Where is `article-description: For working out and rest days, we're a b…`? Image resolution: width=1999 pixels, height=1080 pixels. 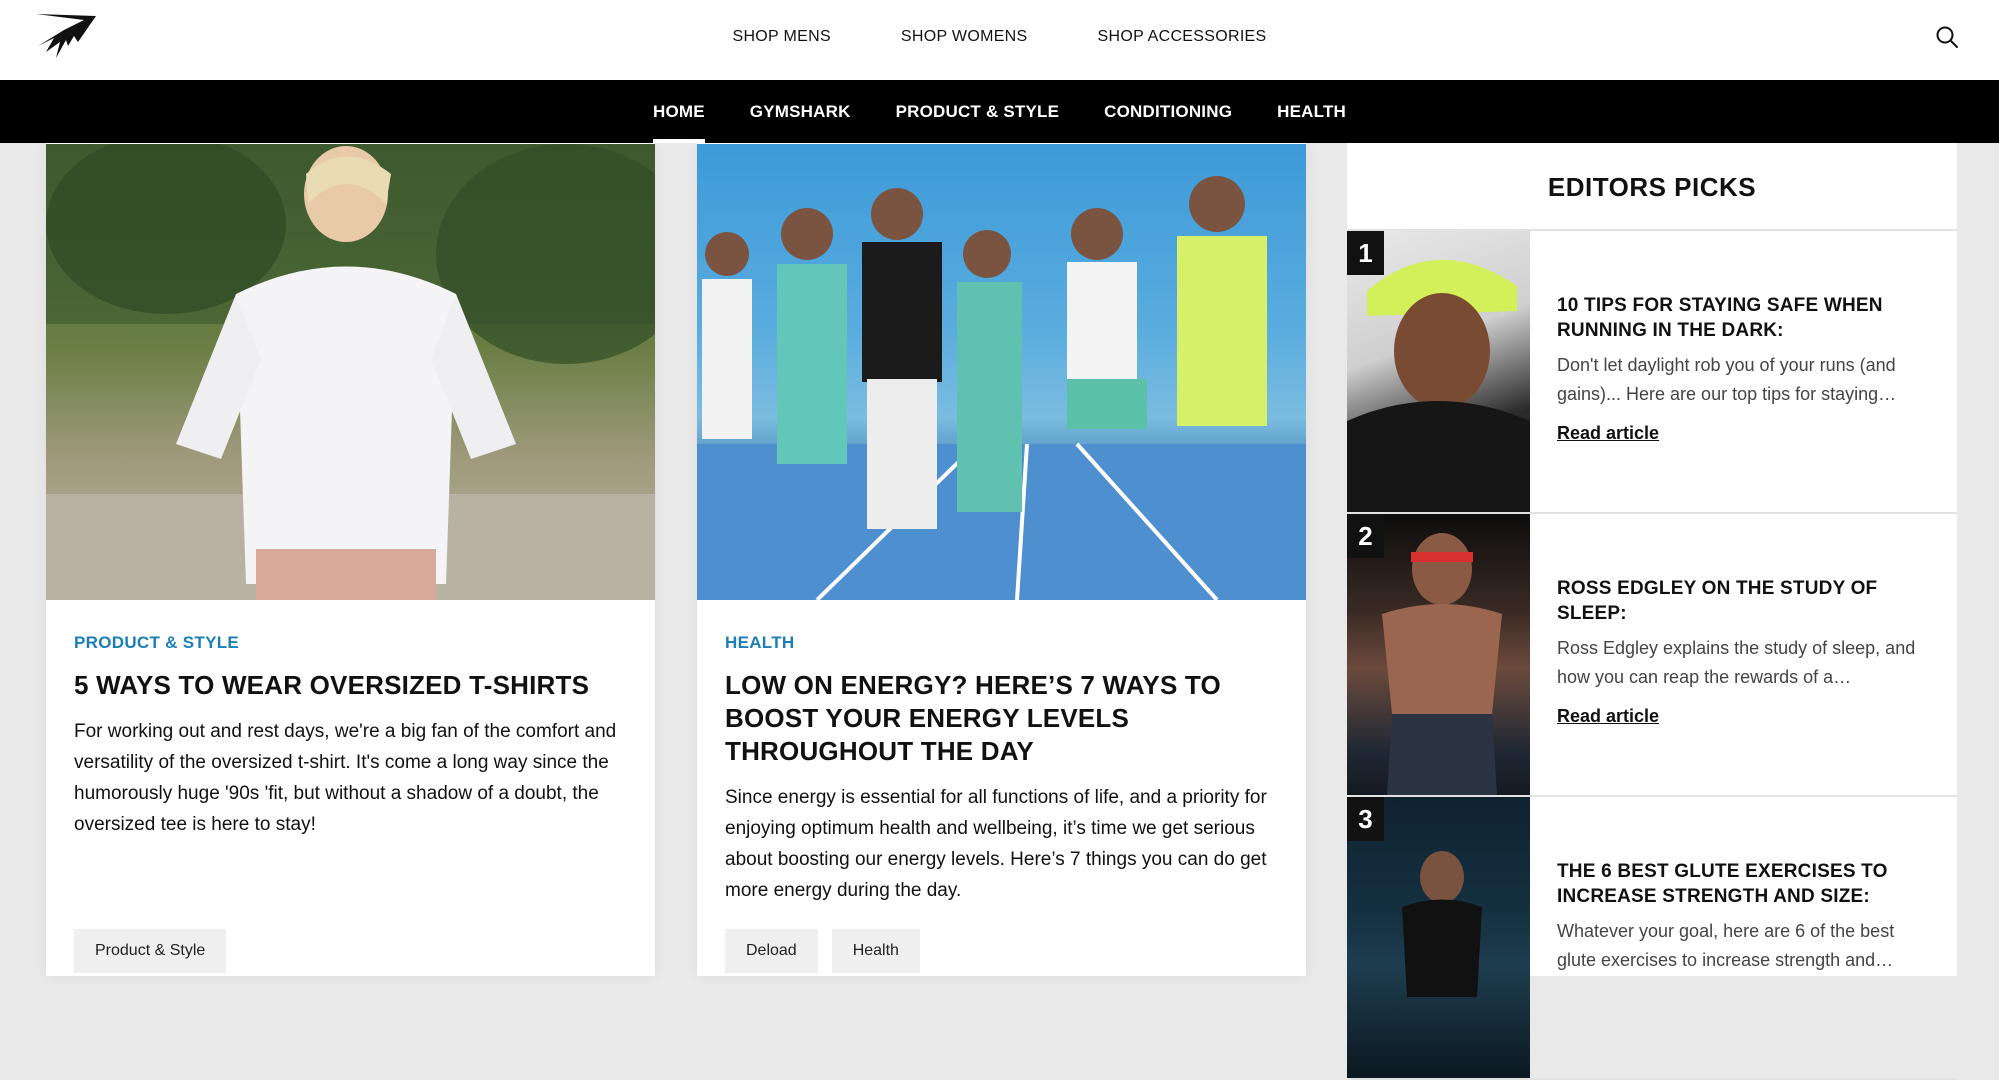 article-description: For working out and rest days, we're a b… is located at coordinates (345, 778).